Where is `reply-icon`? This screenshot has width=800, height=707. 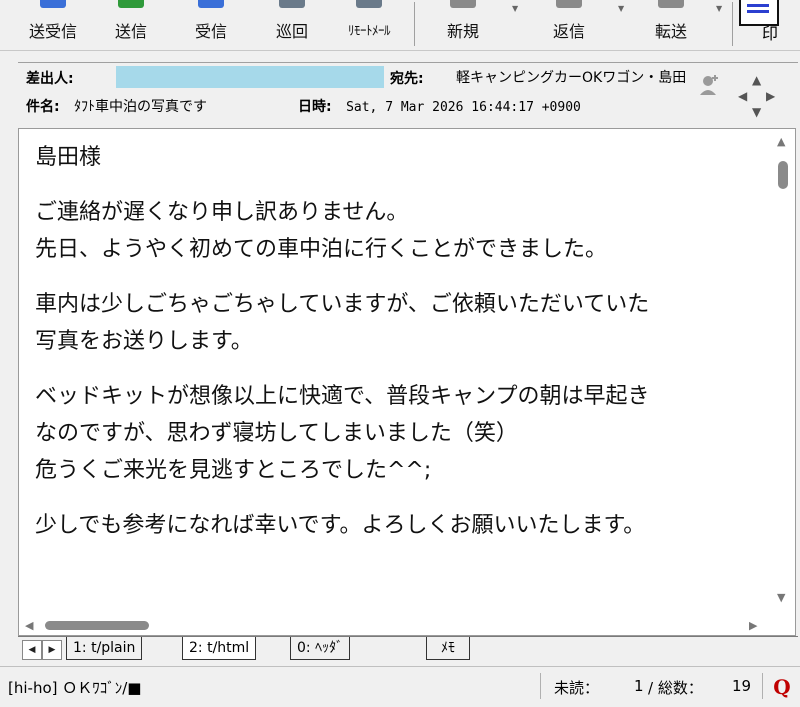 reply-icon is located at coordinates (569, 4).